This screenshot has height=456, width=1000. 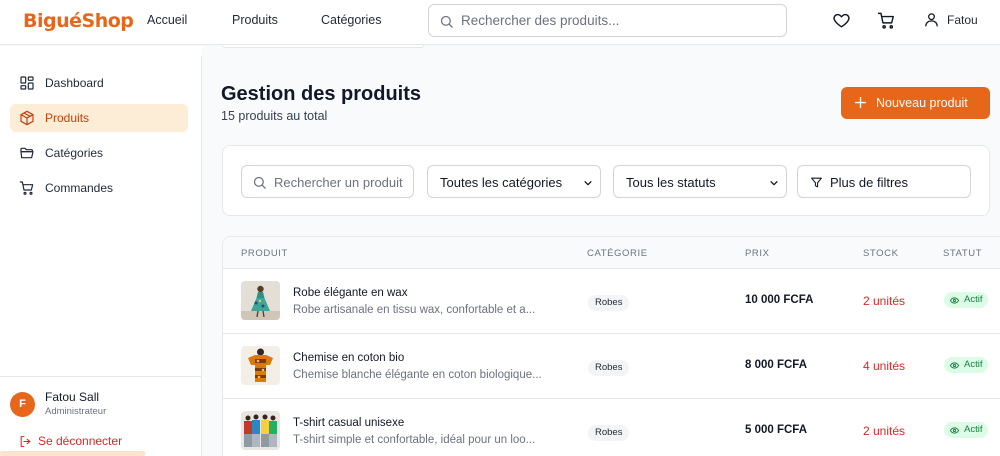 I want to click on sidebar-item-categories: Catégories, so click(x=99, y=153).